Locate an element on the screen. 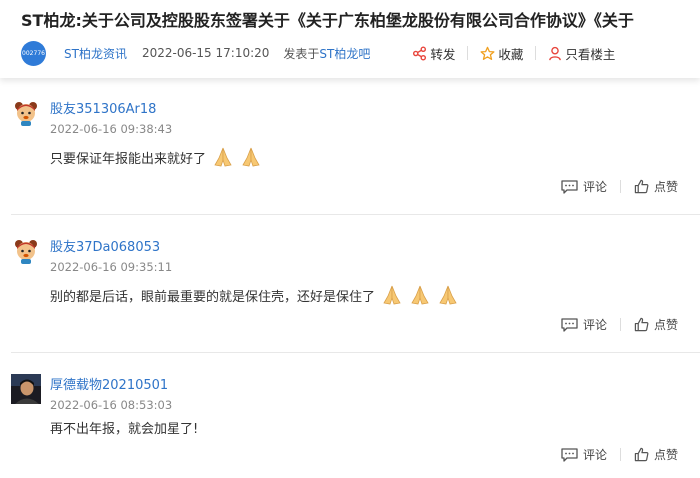  comment-username: 股友351306Ar18 is located at coordinates (103, 107).